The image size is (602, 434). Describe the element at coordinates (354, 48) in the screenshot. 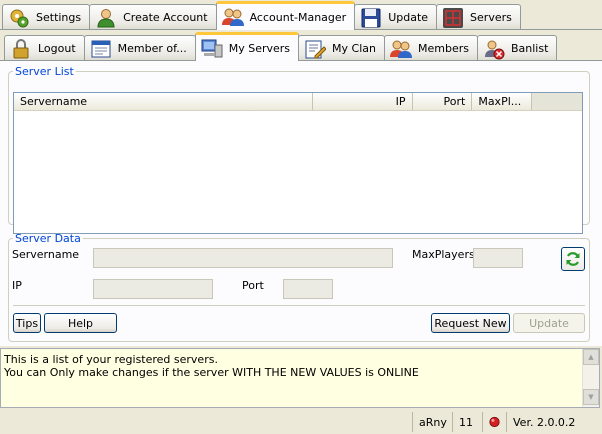

I see `tab-my-clan-label: My Clan` at that location.